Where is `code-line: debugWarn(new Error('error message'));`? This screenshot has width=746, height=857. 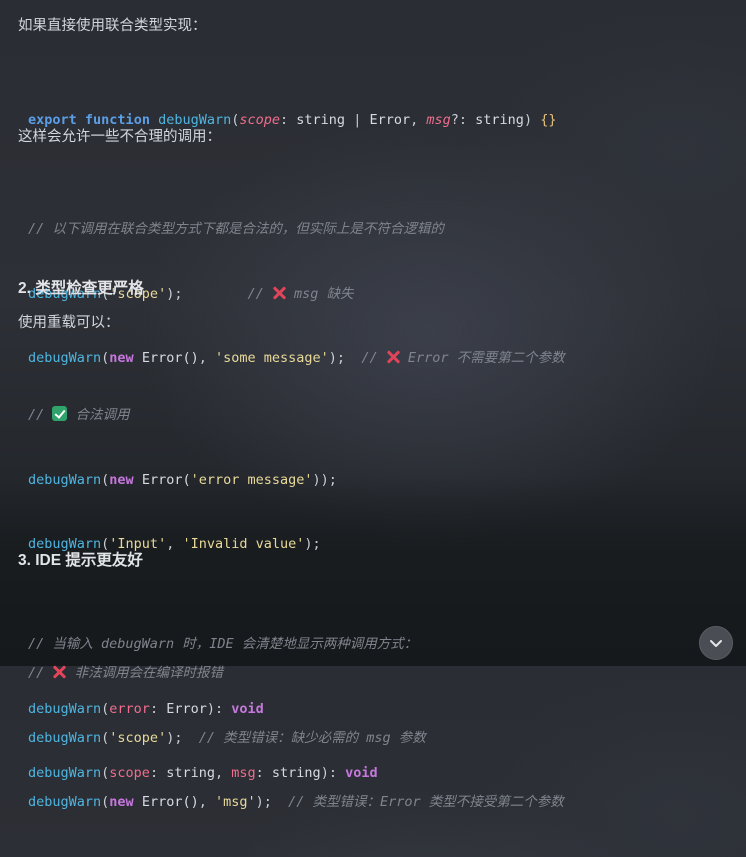 code-line: debugWarn(new Error('error message')); is located at coordinates (296, 481).